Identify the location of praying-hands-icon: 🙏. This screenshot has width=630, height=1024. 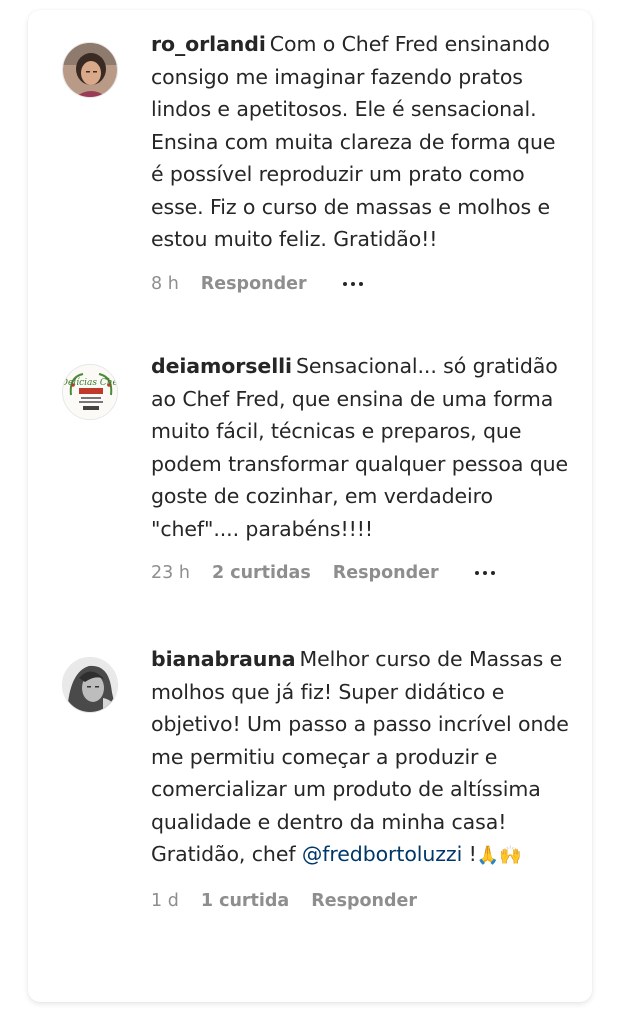
(488, 855).